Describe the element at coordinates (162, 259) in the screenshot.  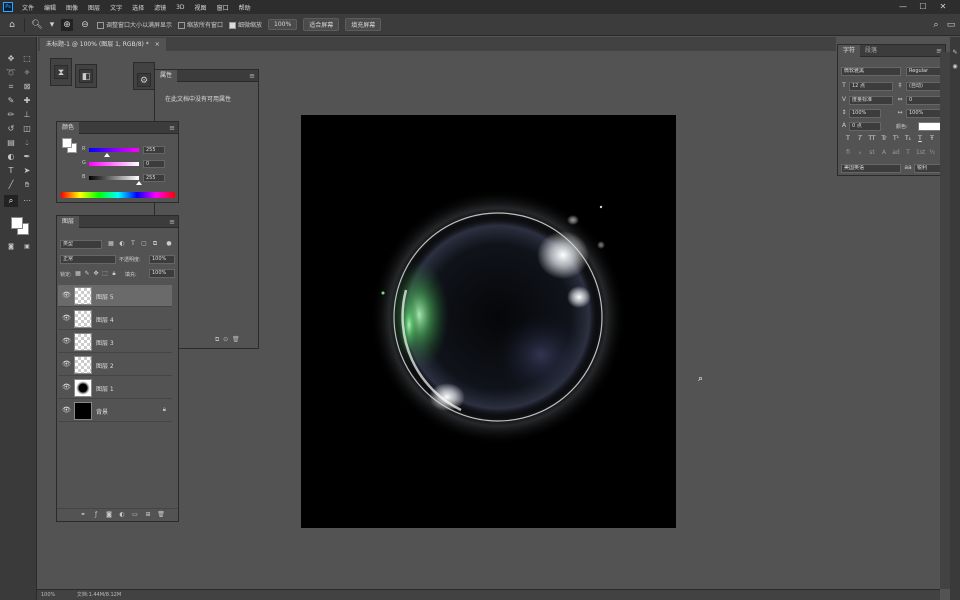
I see `opacity-field: 100%` at that location.